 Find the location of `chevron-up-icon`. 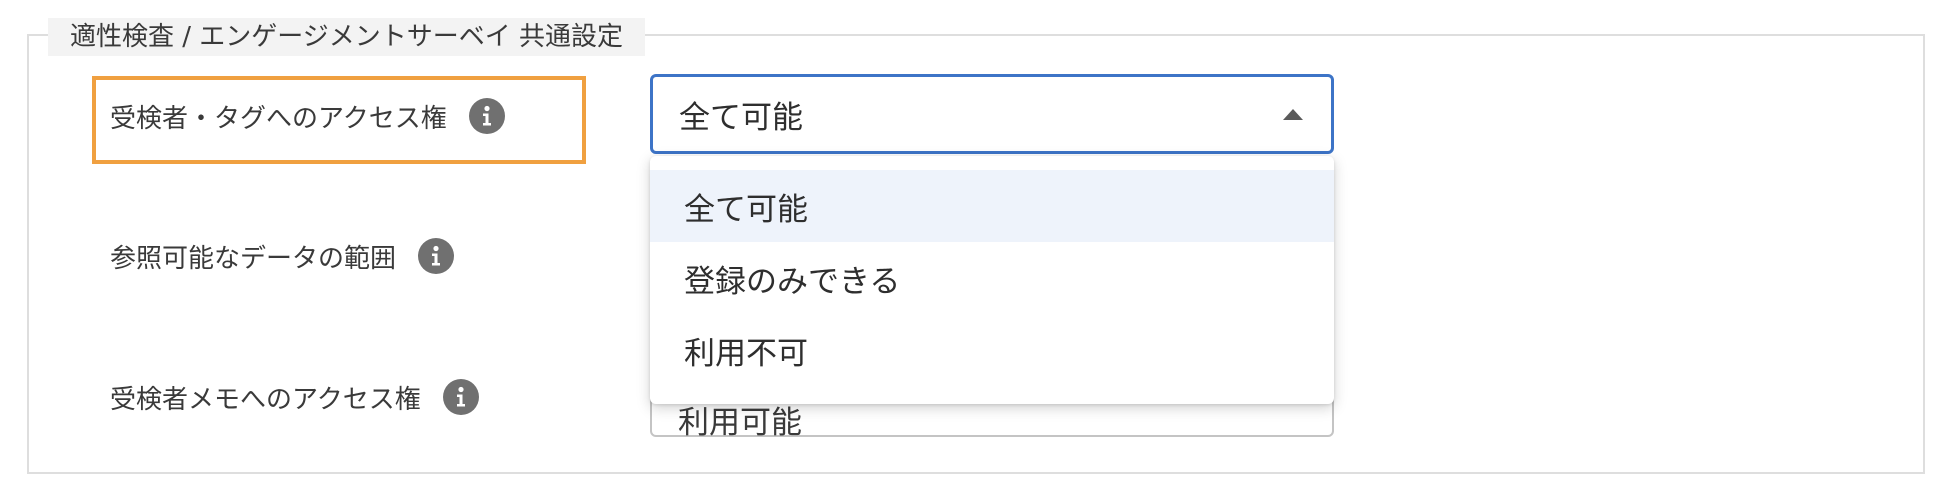

chevron-up-icon is located at coordinates (1293, 114).